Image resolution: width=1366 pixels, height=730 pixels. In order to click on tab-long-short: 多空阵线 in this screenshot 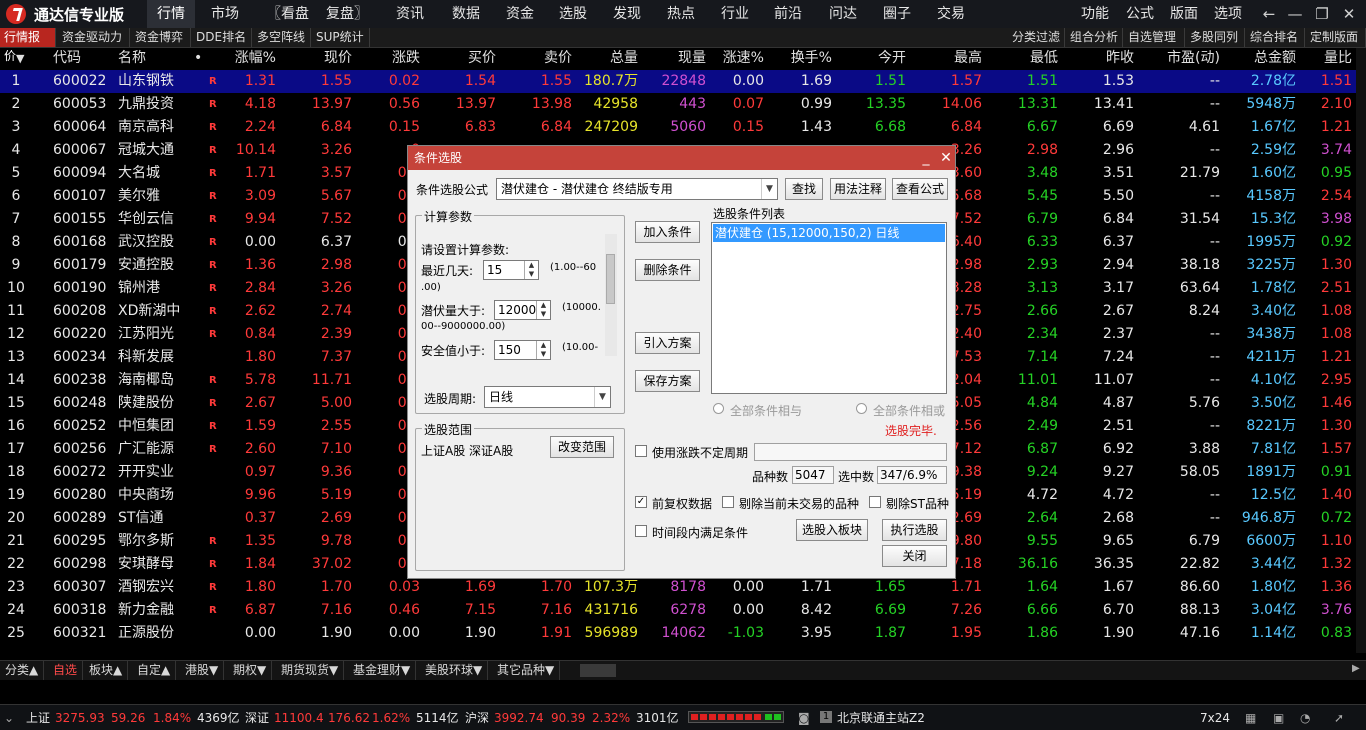, I will do `click(282, 37)`.